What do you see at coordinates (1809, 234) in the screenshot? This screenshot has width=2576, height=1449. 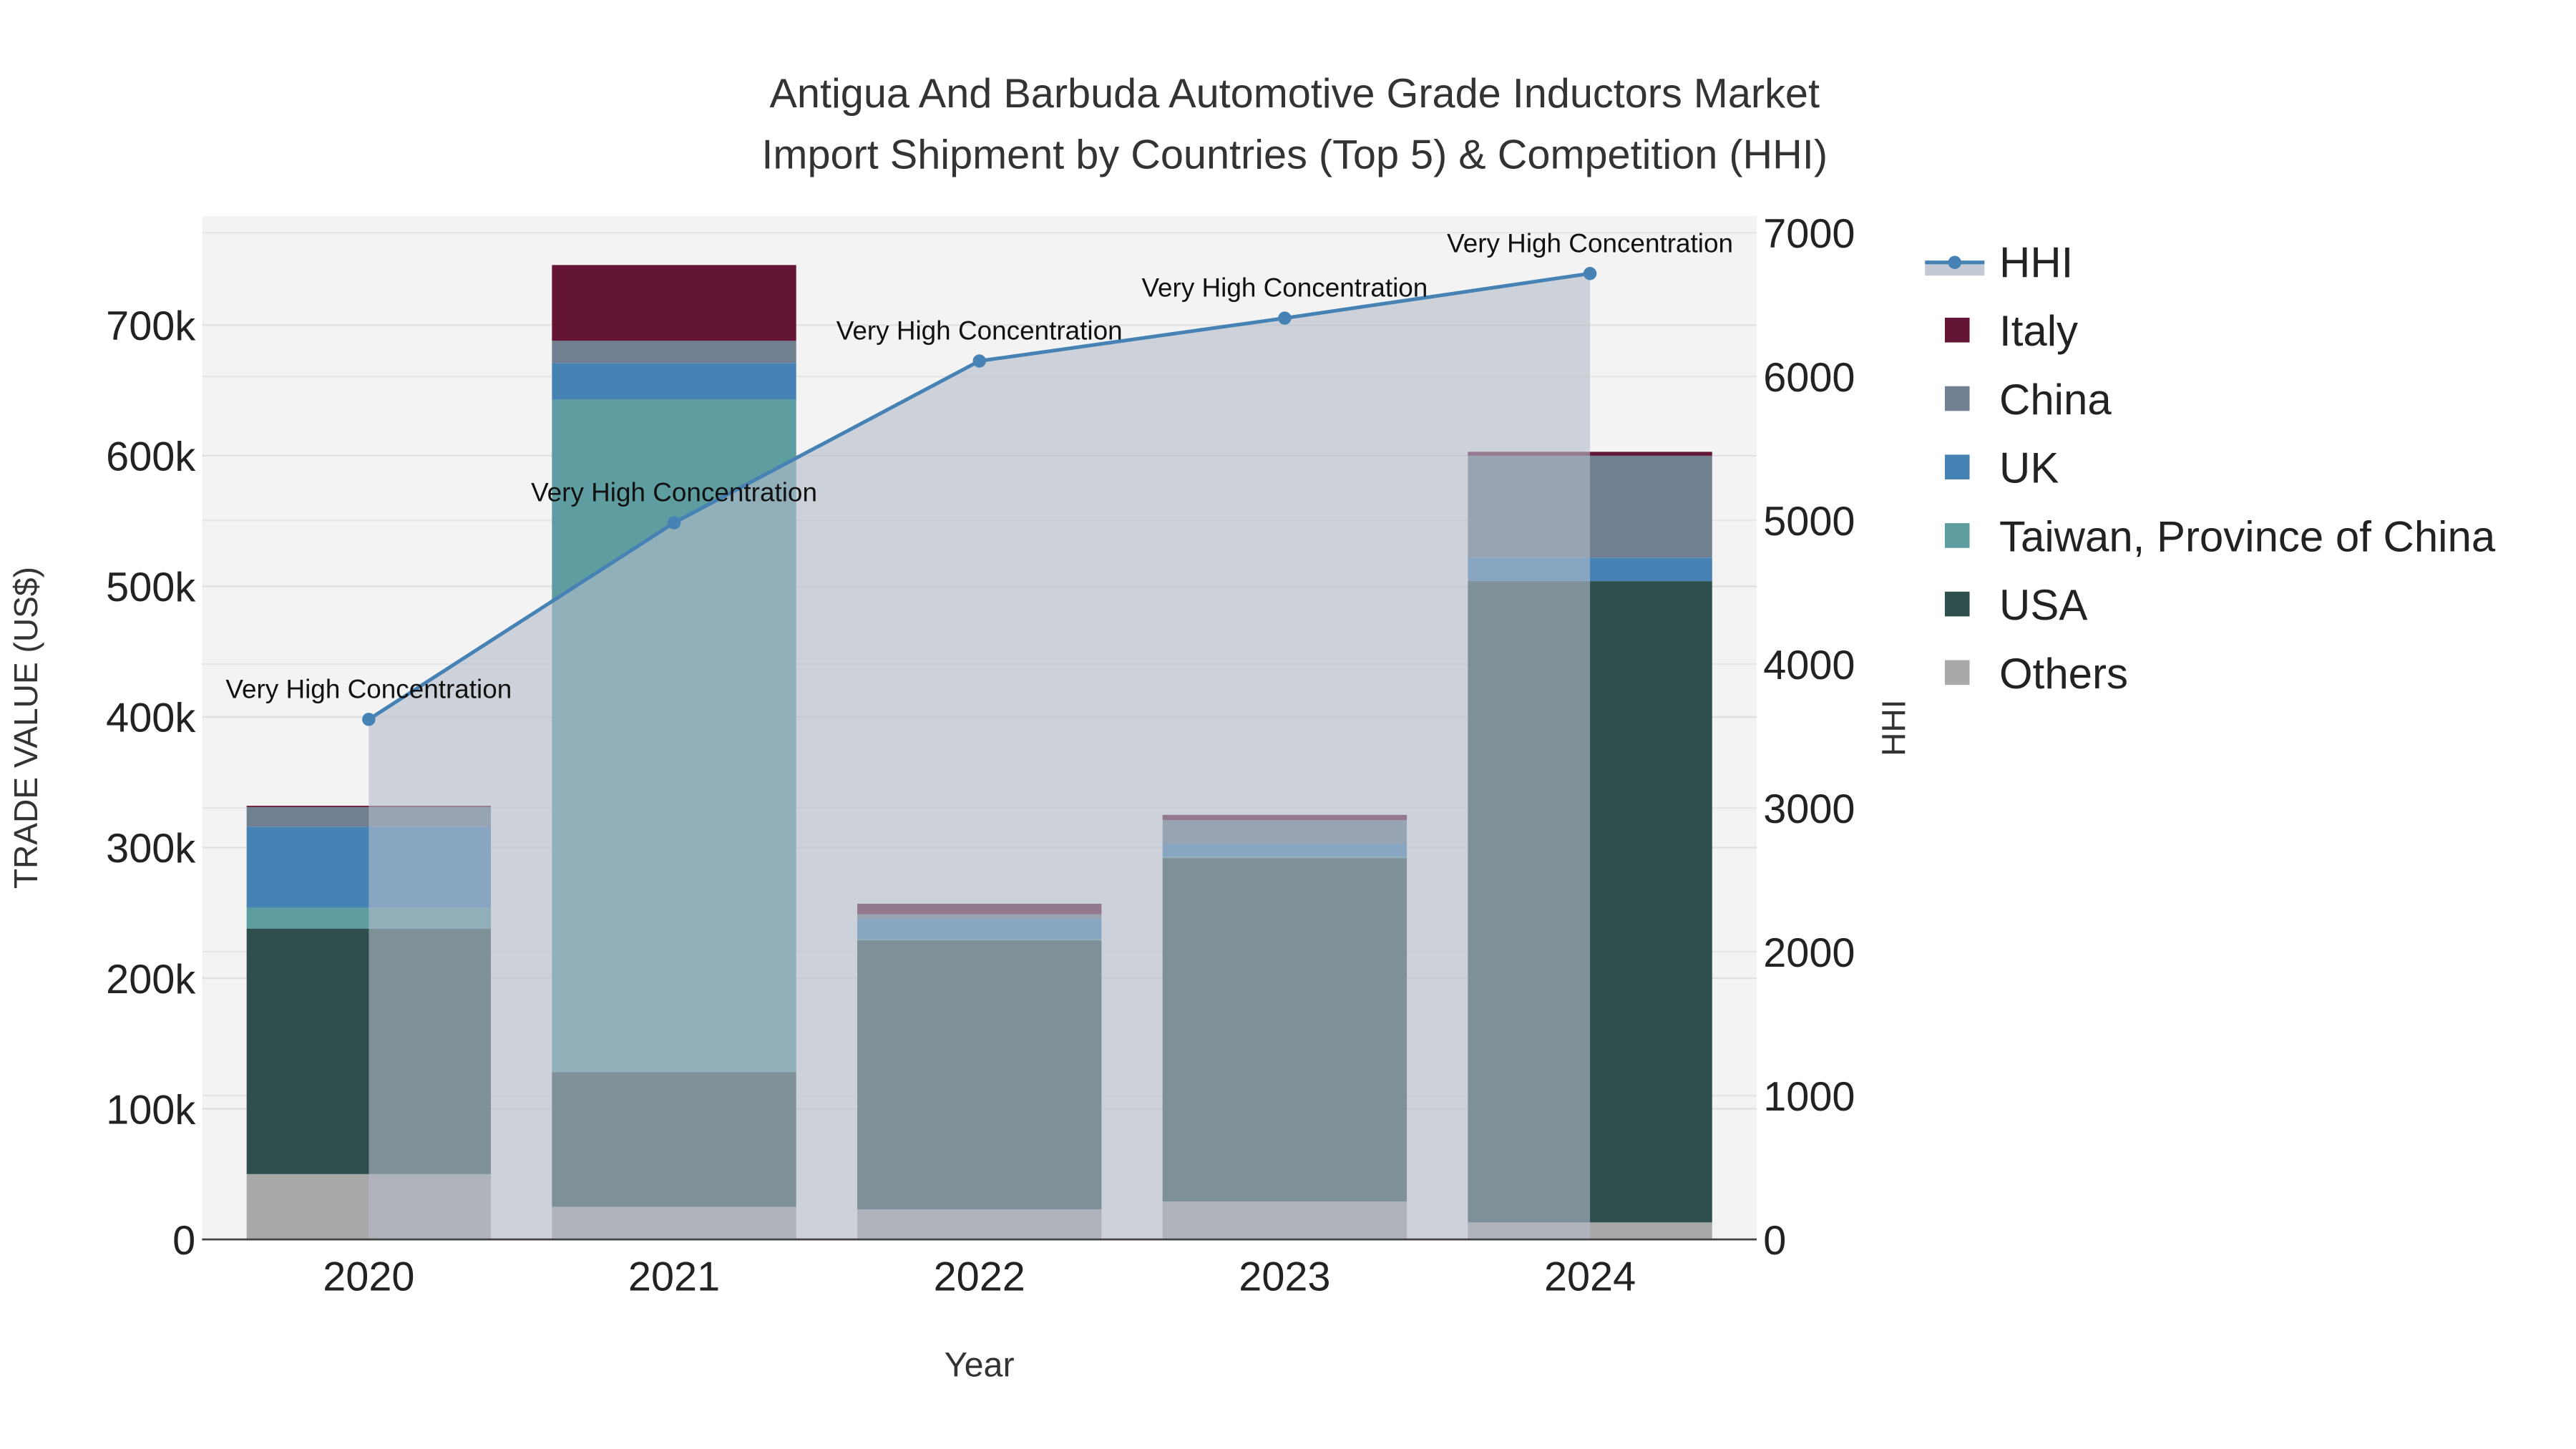 I see `y2-tick-label: 7000` at bounding box center [1809, 234].